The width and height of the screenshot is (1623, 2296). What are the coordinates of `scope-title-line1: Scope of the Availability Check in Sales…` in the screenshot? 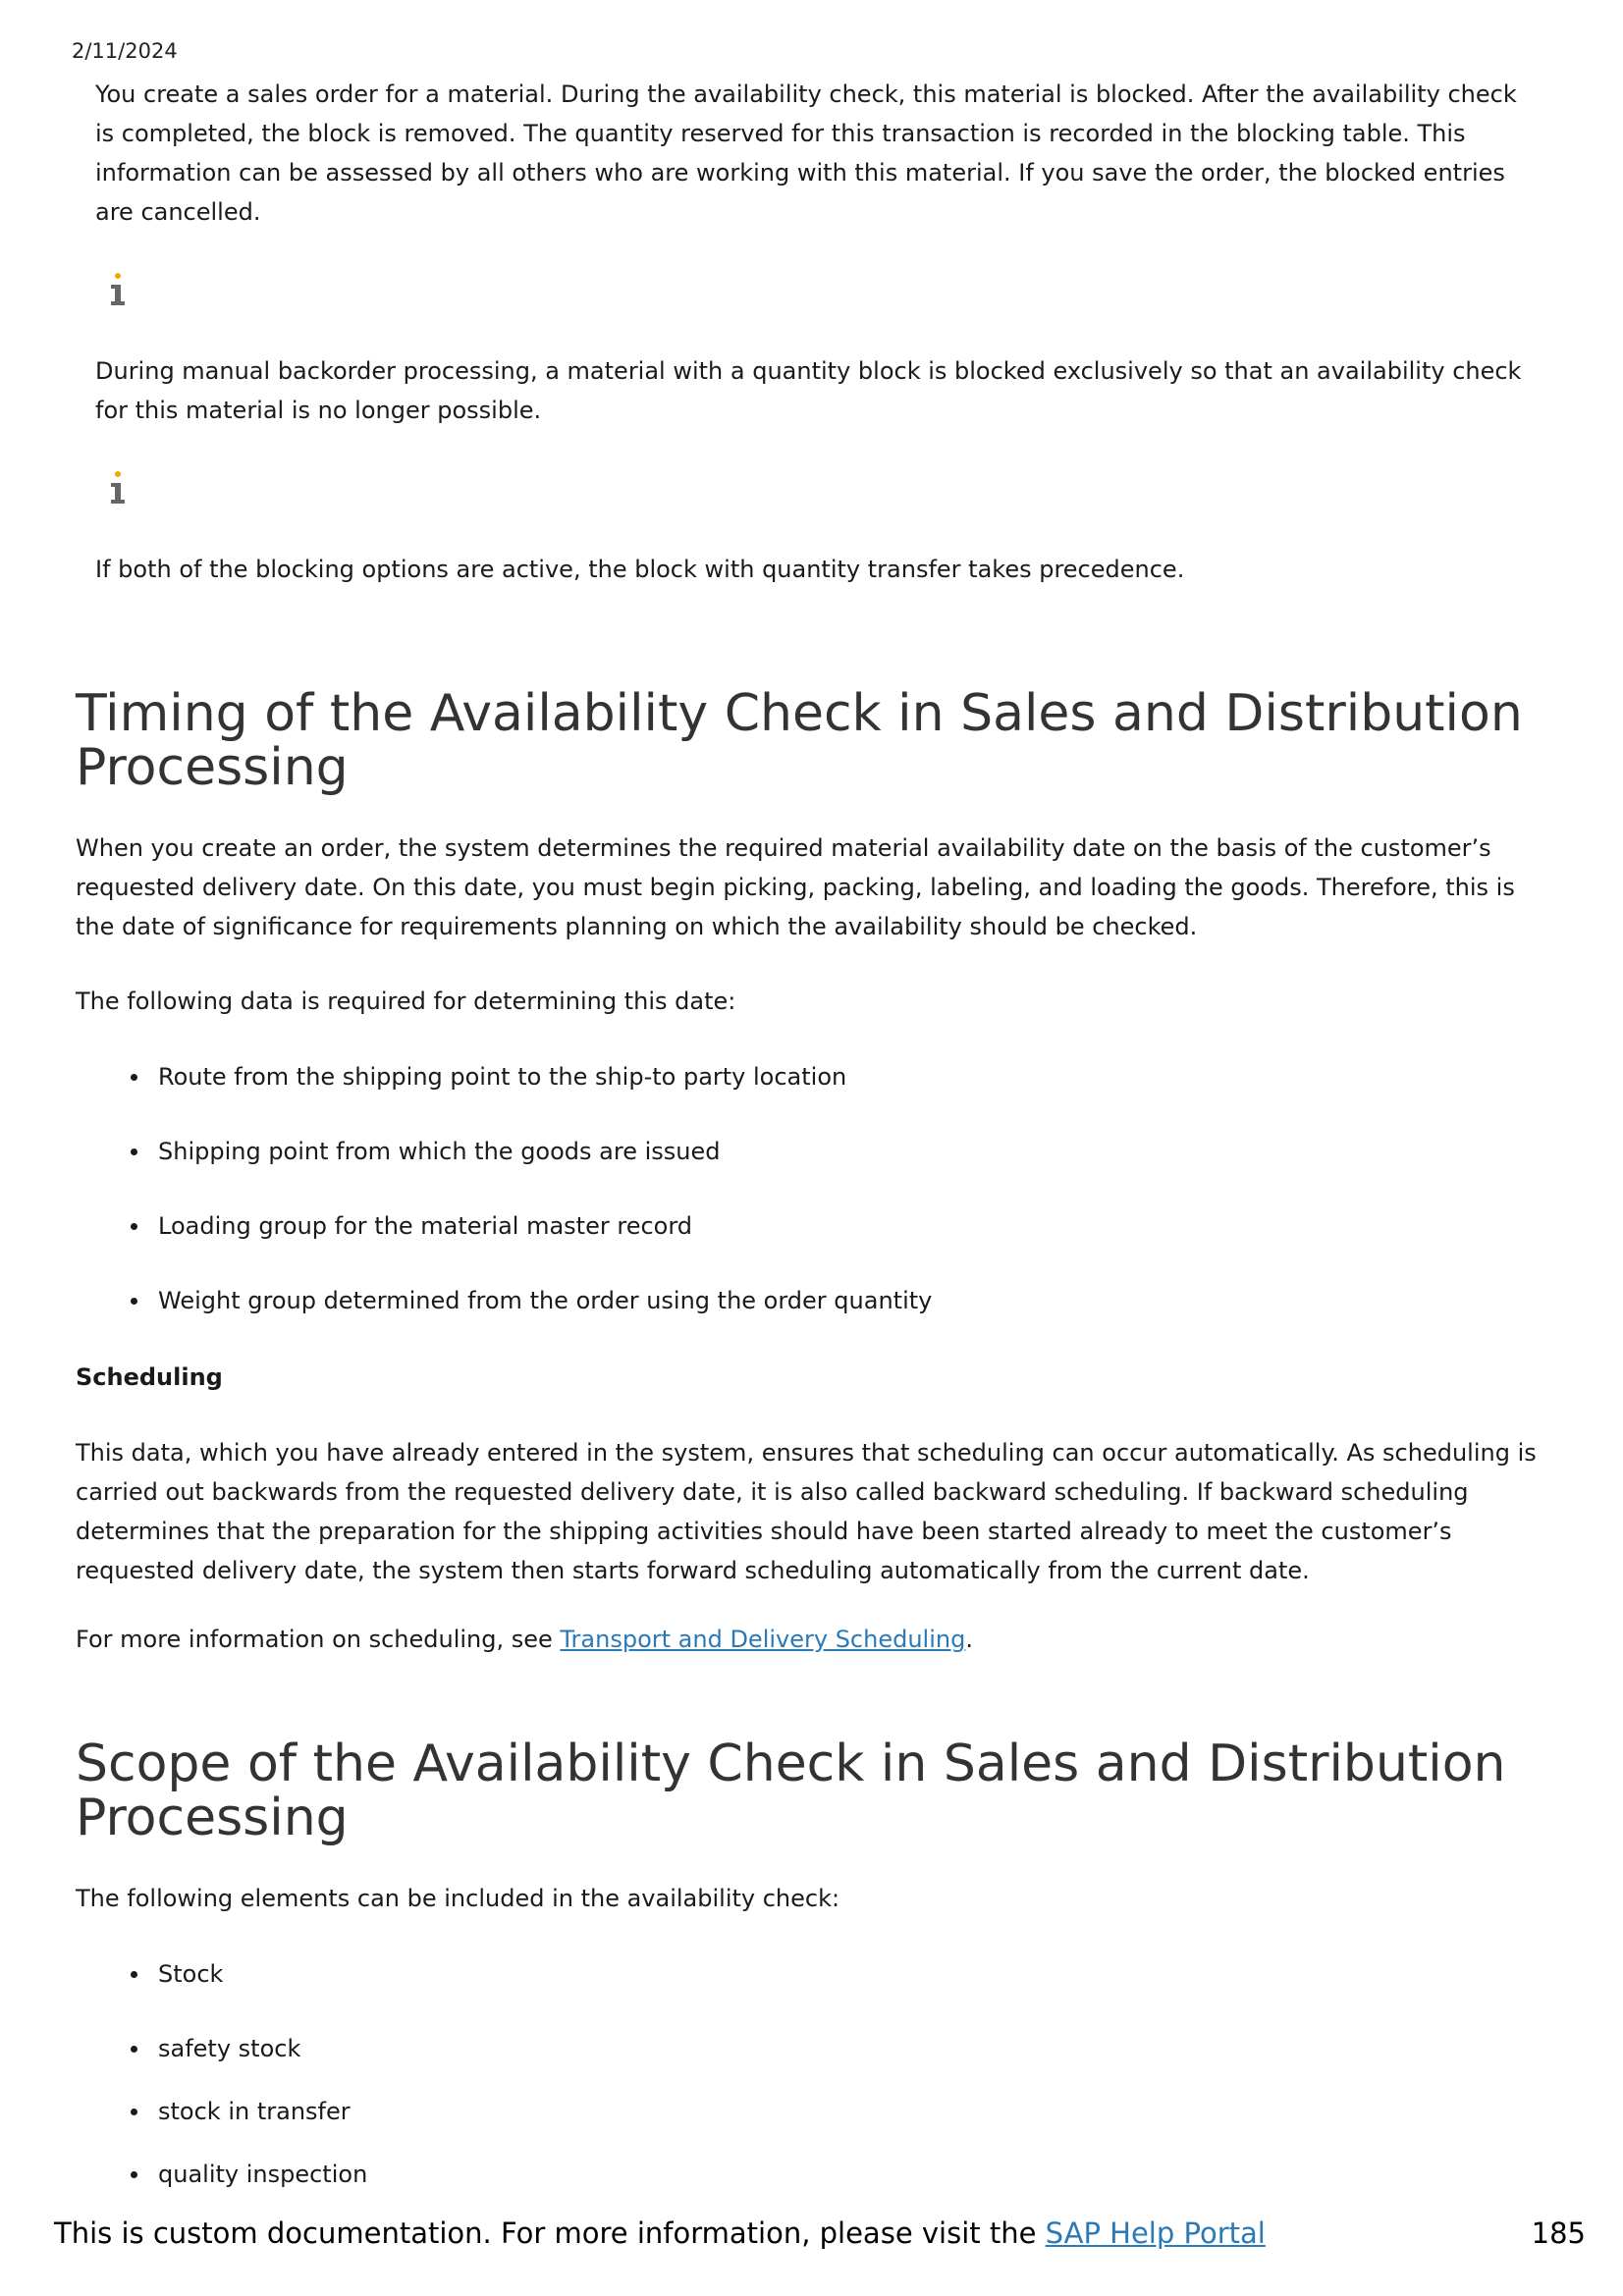 It's located at (791, 1764).